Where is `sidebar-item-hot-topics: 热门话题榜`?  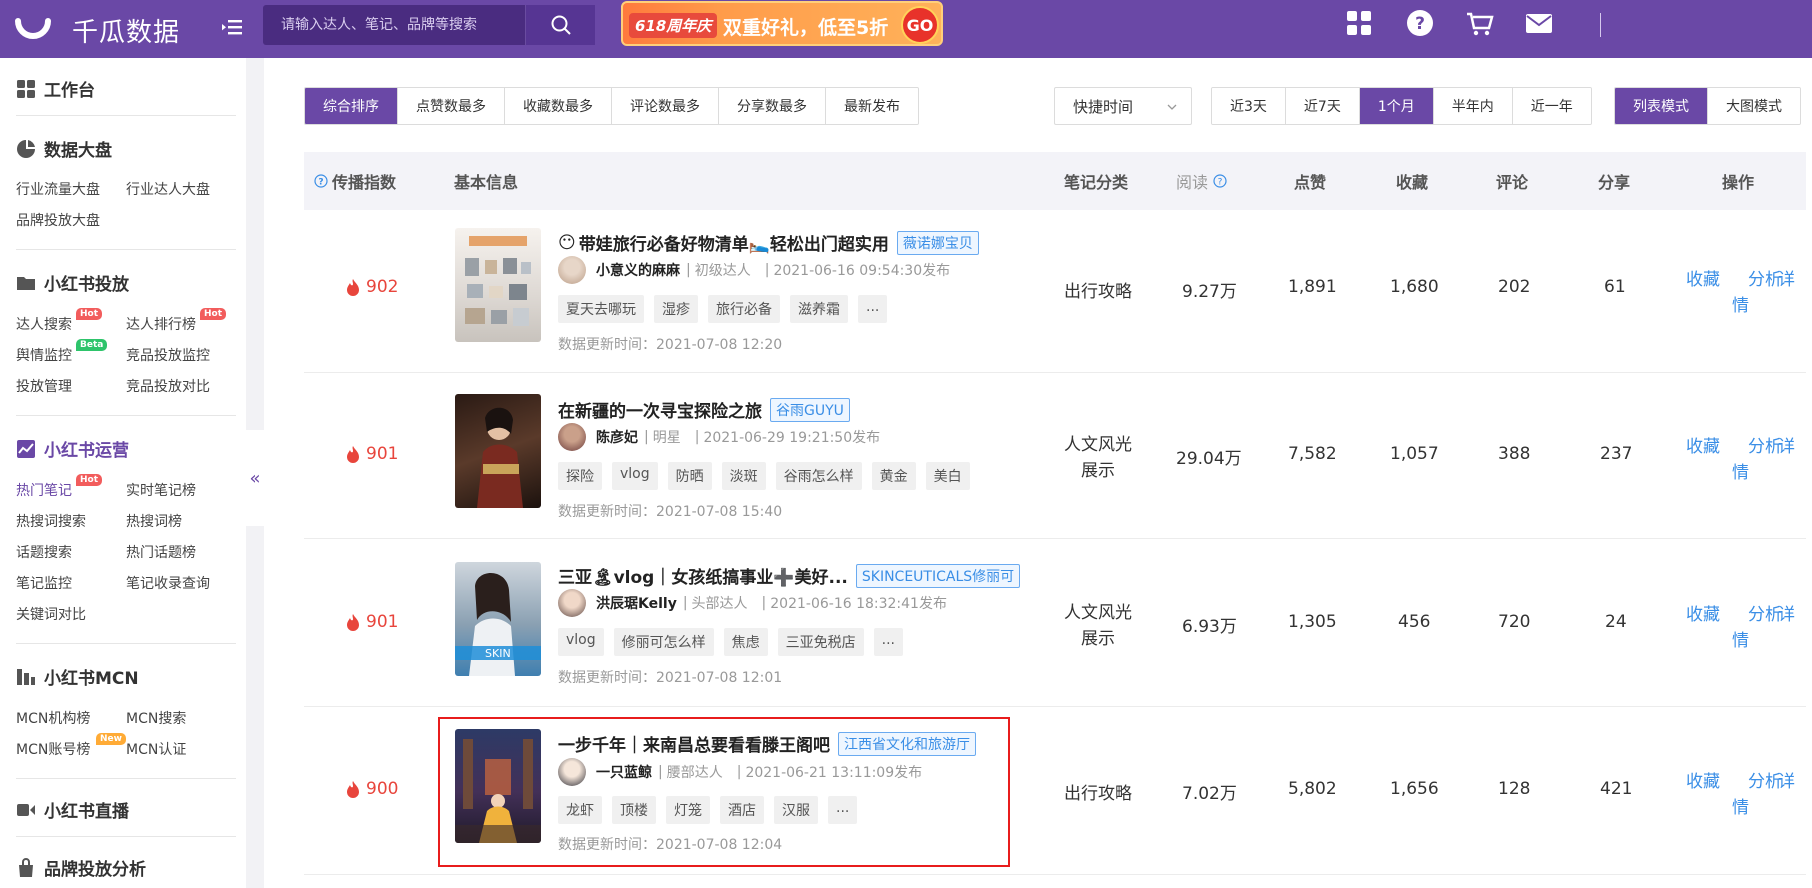
sidebar-item-hot-topics: 热门话题榜 is located at coordinates (161, 552).